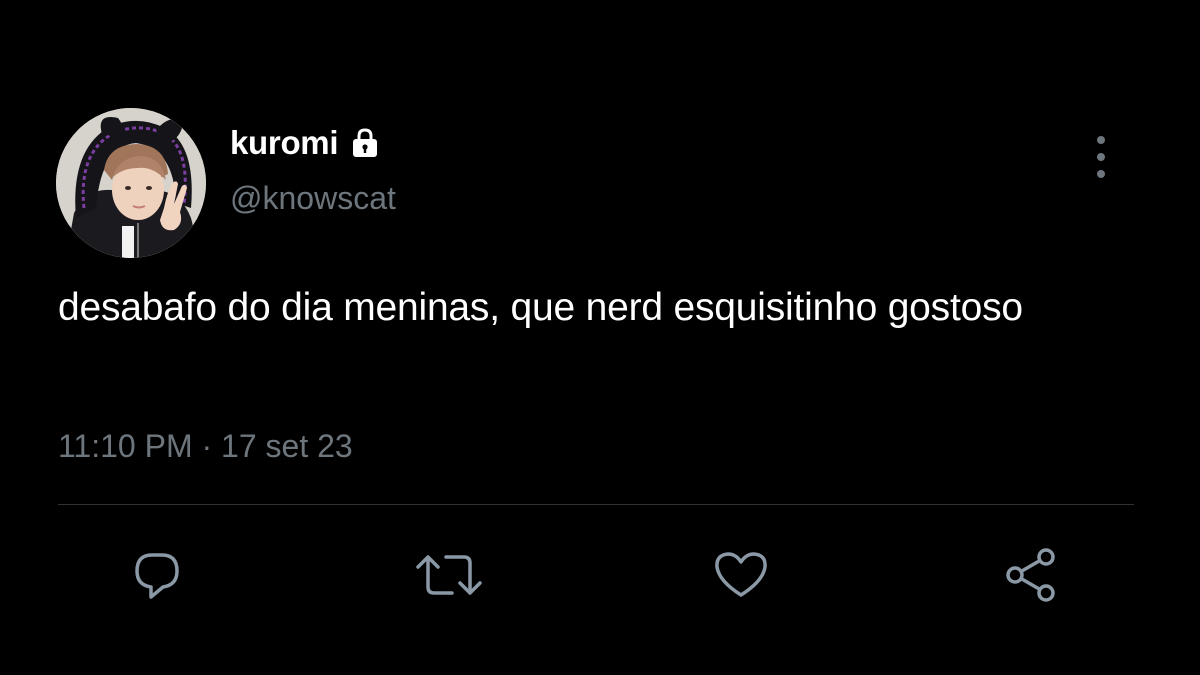 The width and height of the screenshot is (1200, 675). I want to click on avatar, so click(131, 183).